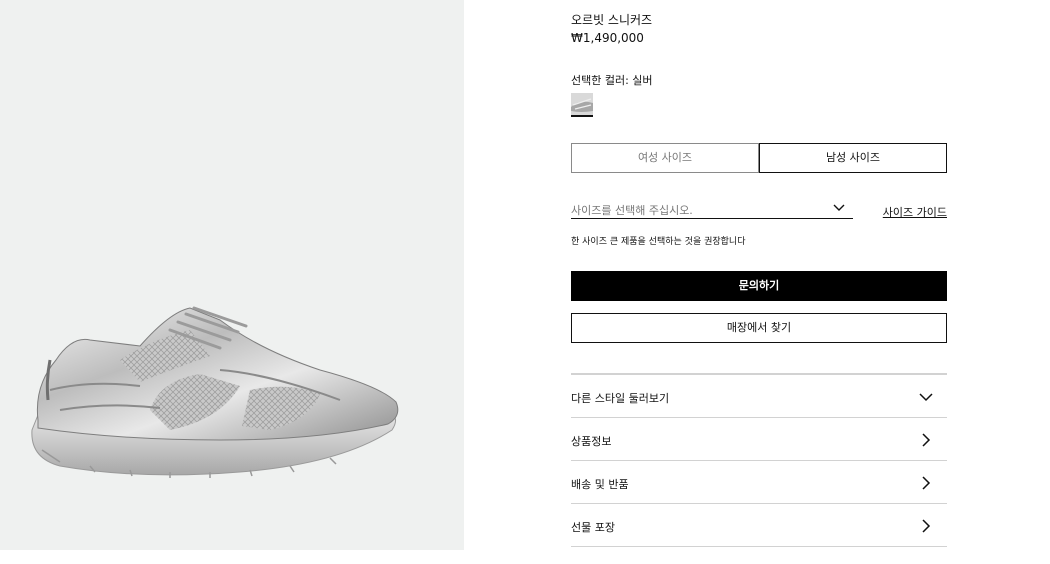 This screenshot has width=1050, height=564. I want to click on size-guide-link: 사이즈 가이드, so click(915, 212).